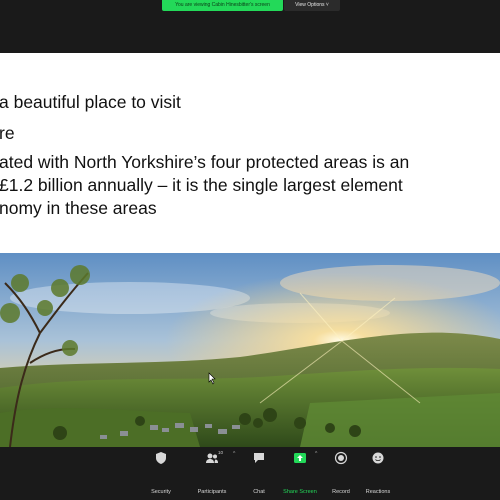 The width and height of the screenshot is (500, 500). Describe the element at coordinates (161, 492) in the screenshot. I see `security-label: Security` at that location.